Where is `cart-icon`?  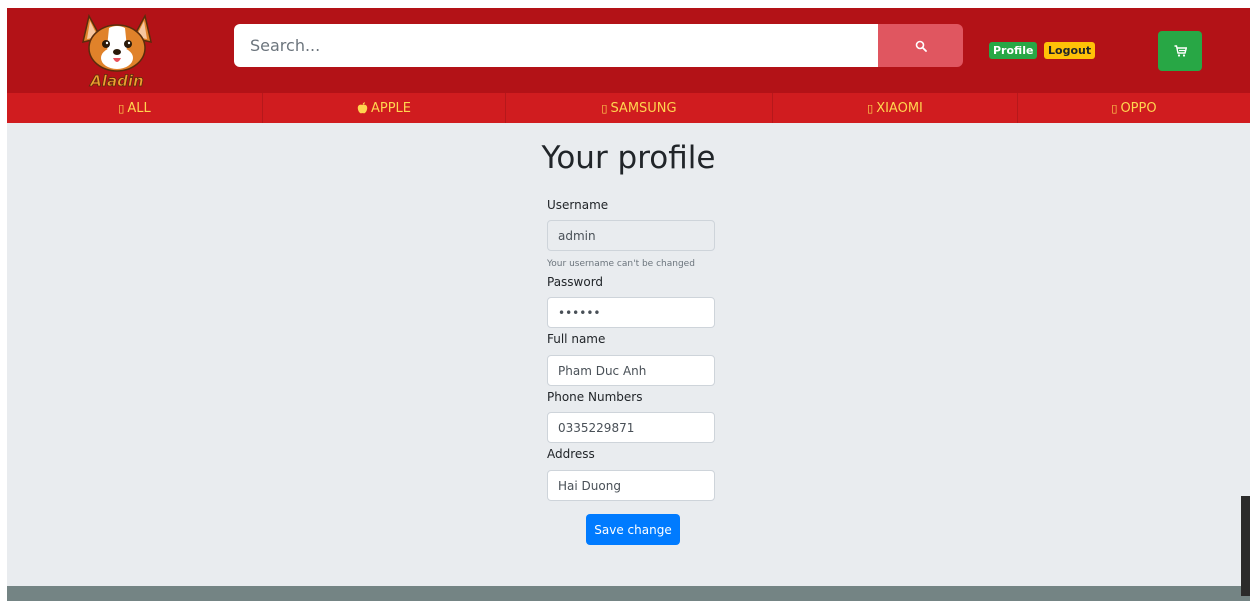 cart-icon is located at coordinates (1180, 51).